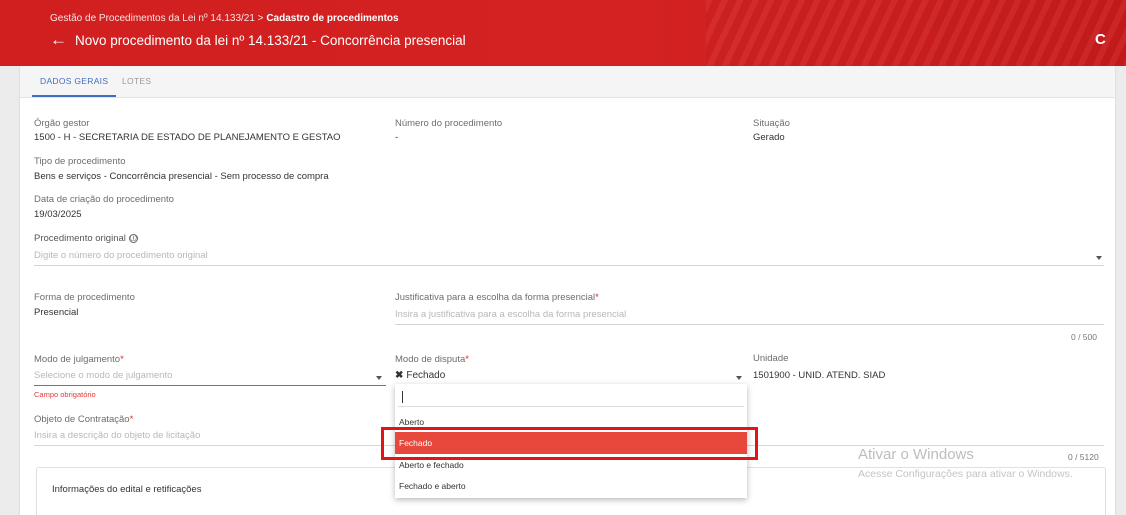 The height and width of the screenshot is (515, 1126). What do you see at coordinates (79, 359) in the screenshot?
I see `modo-julgamento-label: Modo de julgamento*` at bounding box center [79, 359].